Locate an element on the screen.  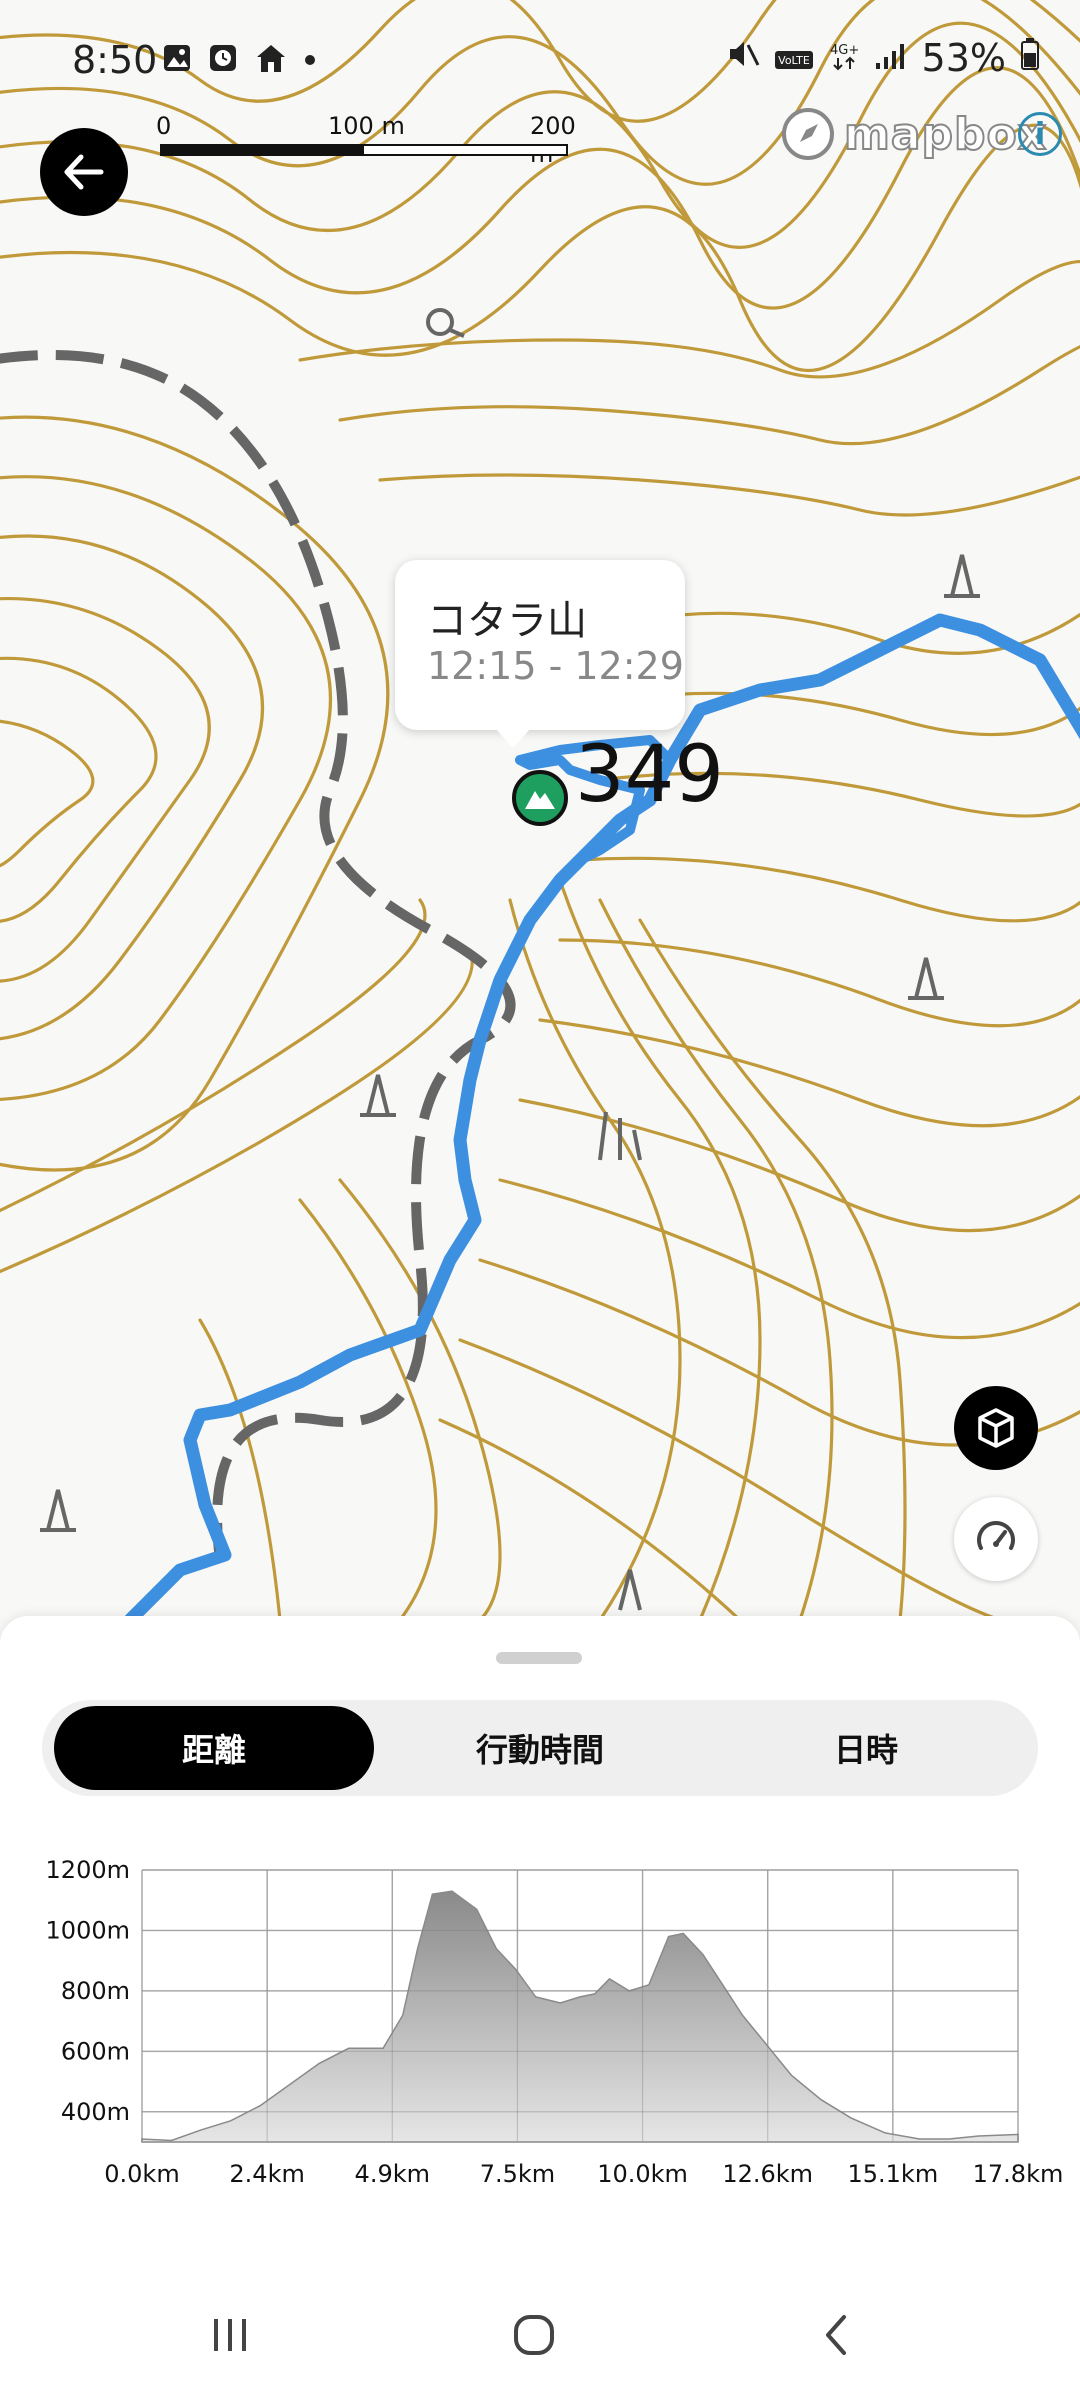
mute-icon is located at coordinates (743, 58).